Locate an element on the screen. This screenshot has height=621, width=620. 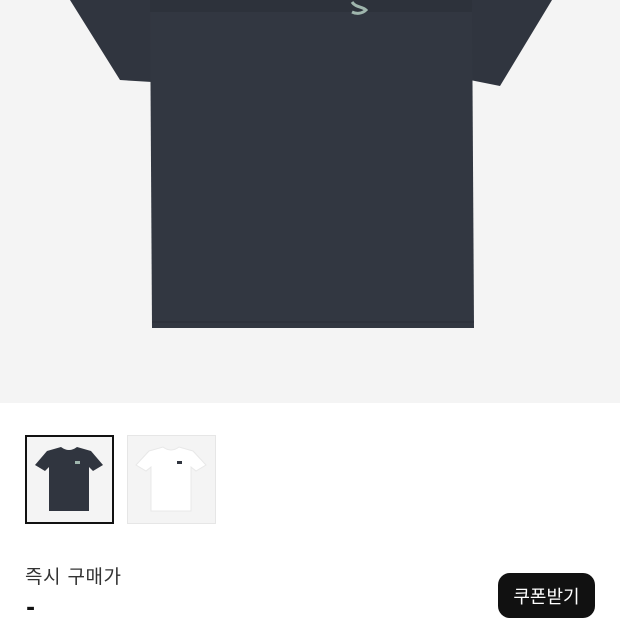
get-coupon-button: 쿠폰받기 is located at coordinates (546, 595).